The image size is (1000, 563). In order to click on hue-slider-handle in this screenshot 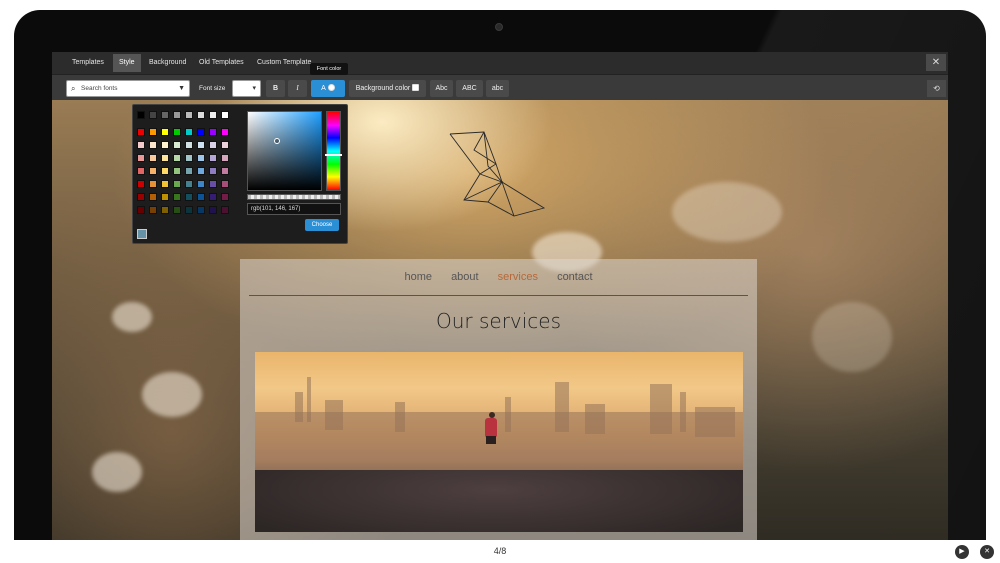, I will do `click(333, 155)`.